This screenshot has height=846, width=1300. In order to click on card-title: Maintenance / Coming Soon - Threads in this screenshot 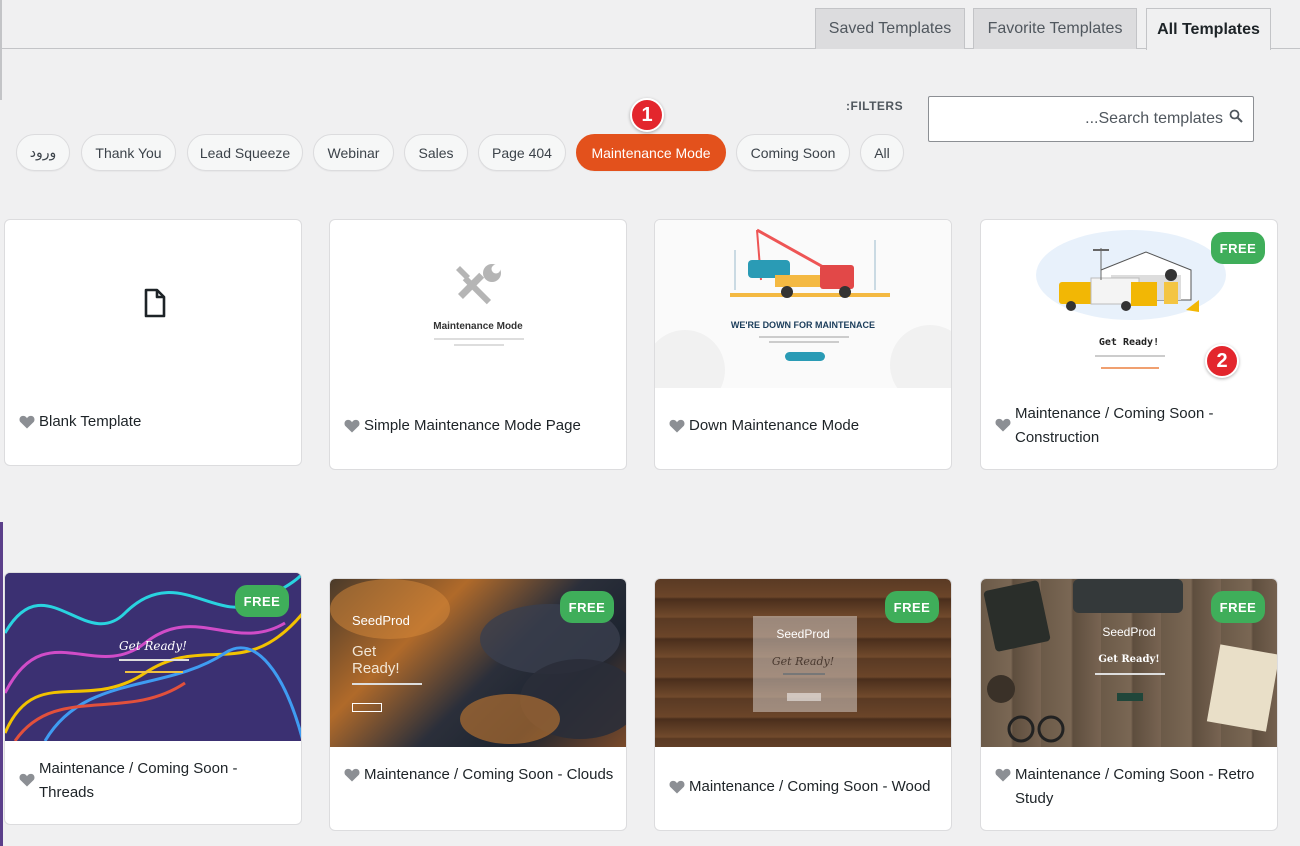, I will do `click(138, 780)`.